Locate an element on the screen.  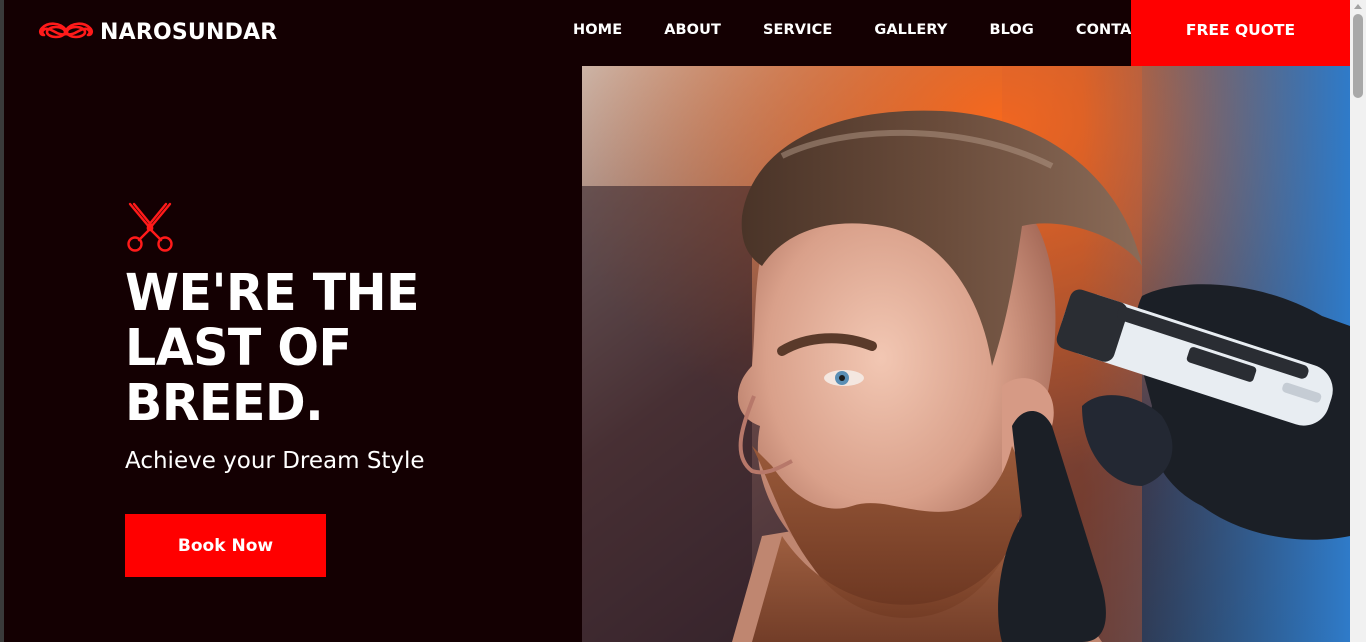
scissors-icon is located at coordinates (150, 227).